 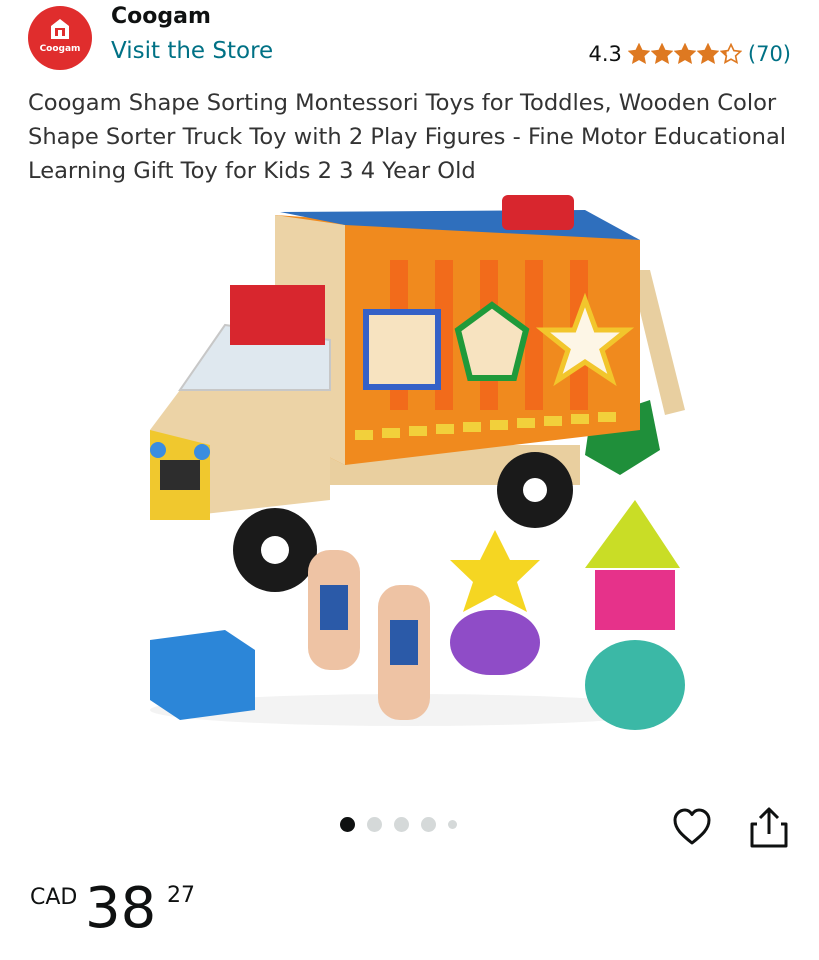 I want to click on visit-store-link: Visit the Store, so click(x=192, y=51).